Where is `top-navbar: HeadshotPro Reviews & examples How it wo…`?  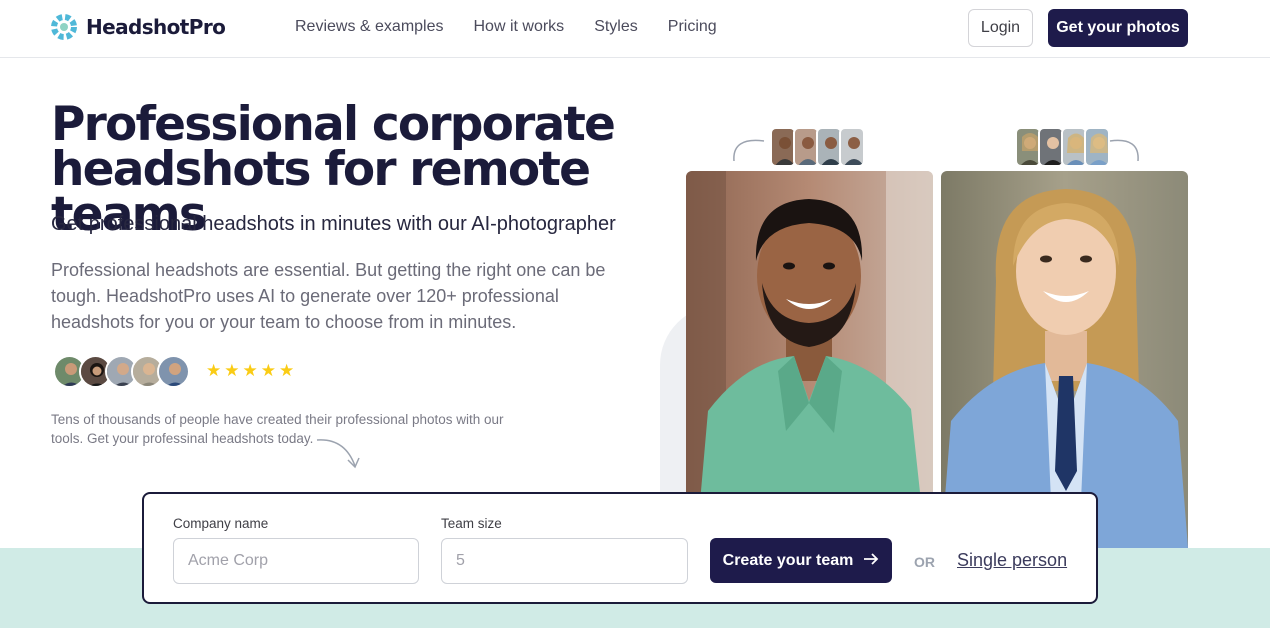 top-navbar: HeadshotPro Reviews & examples How it wo… is located at coordinates (635, 29).